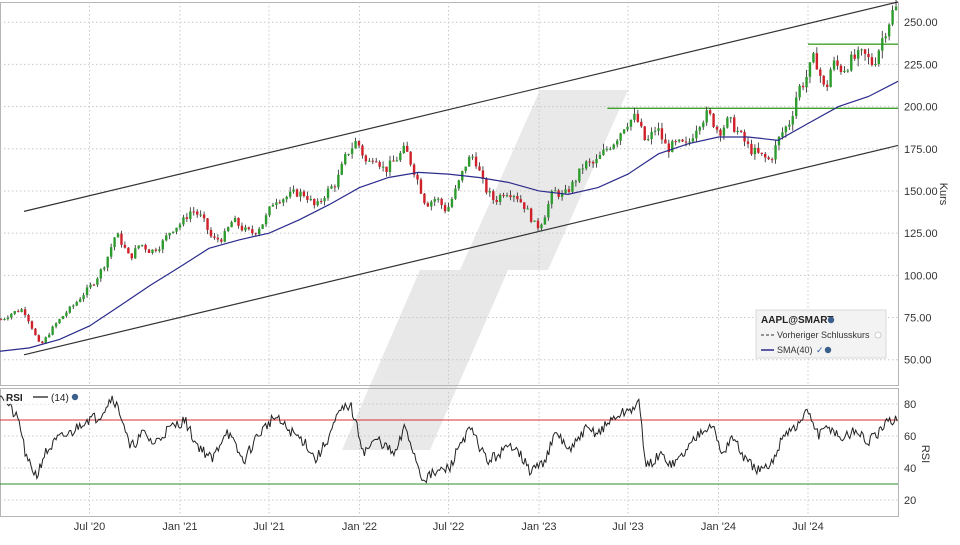 Image resolution: width=960 pixels, height=545 pixels. I want to click on rsi-tick-label: 60, so click(910, 437).